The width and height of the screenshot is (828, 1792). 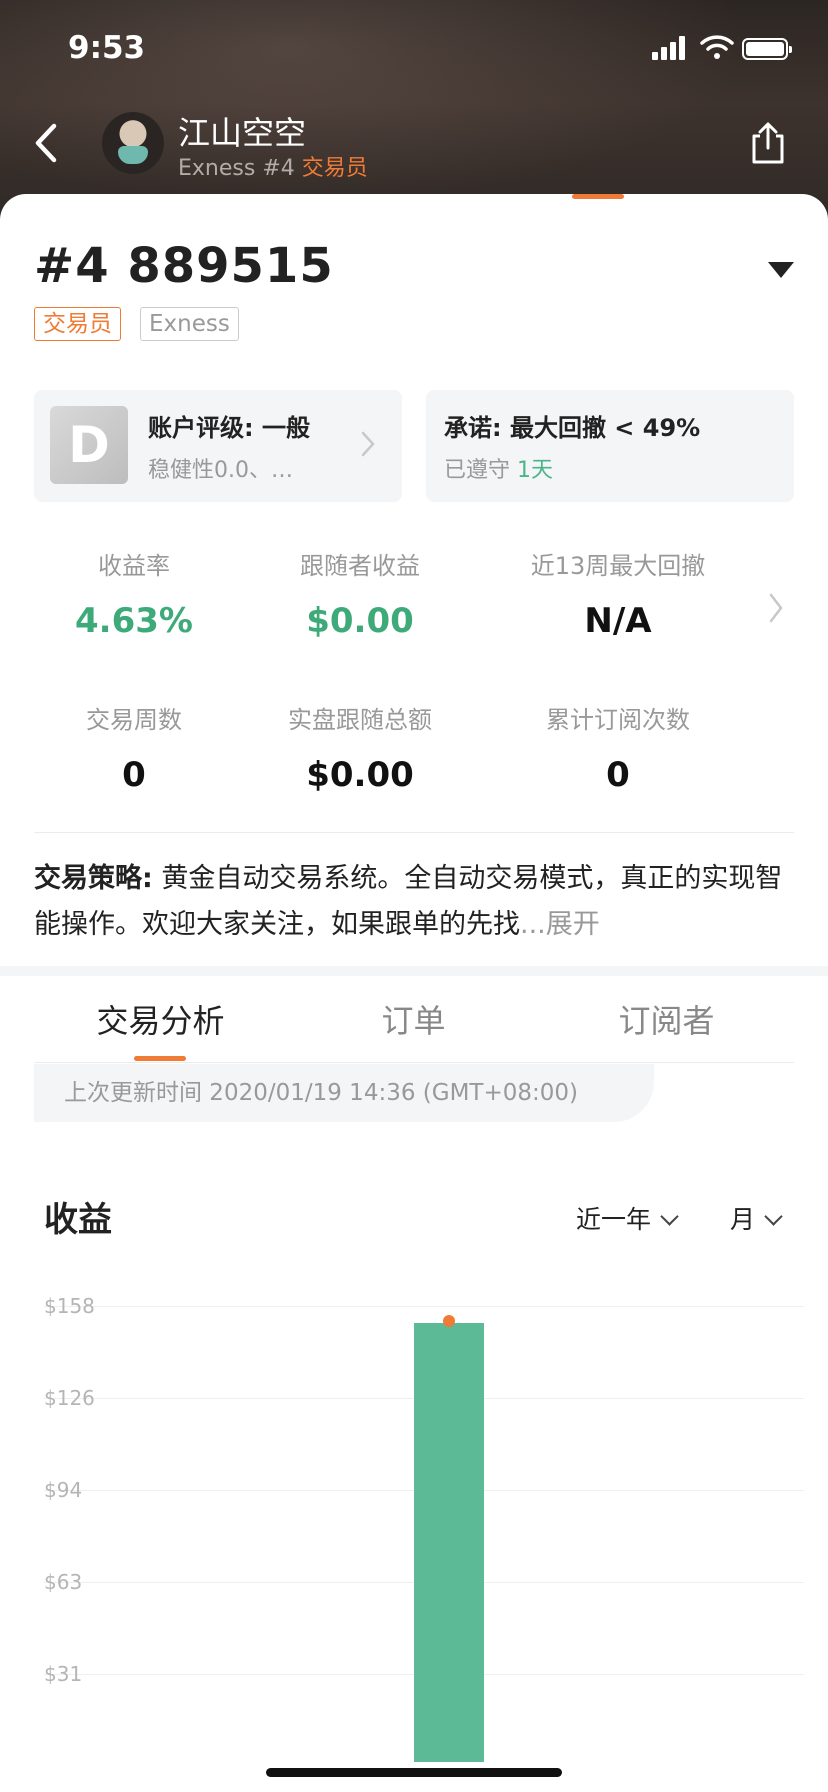 What do you see at coordinates (618, 747) in the screenshot?
I see `stat-subscription-count: 累计订阅次数 0` at bounding box center [618, 747].